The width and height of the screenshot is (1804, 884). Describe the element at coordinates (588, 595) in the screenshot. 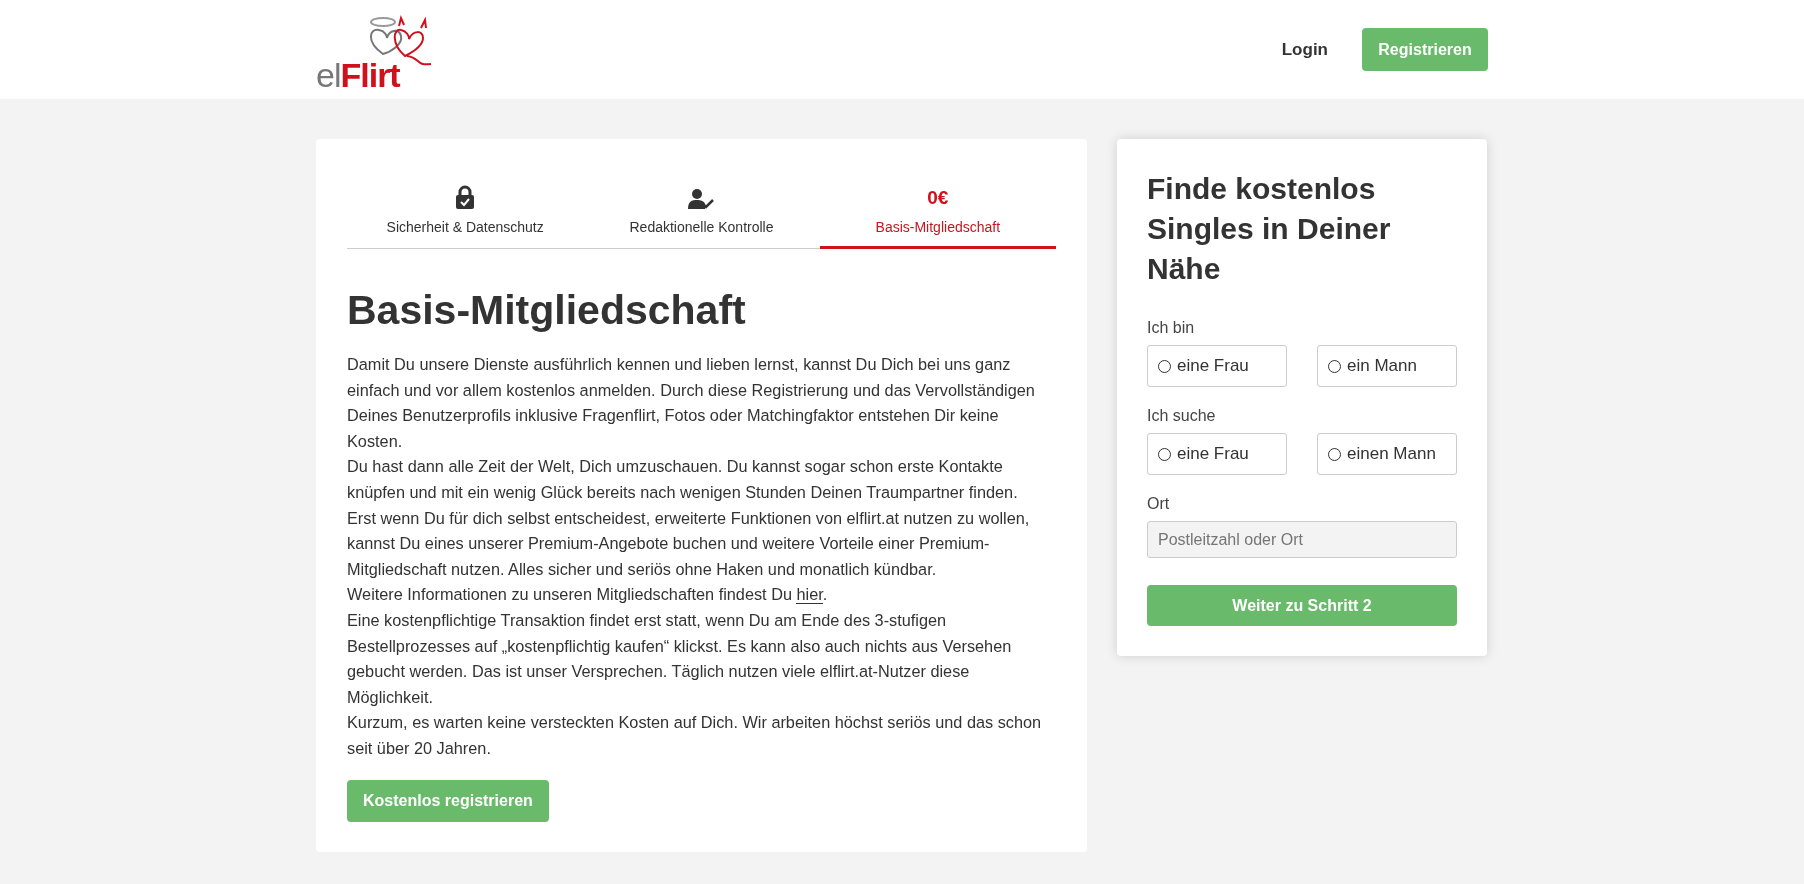

I see `paragraph: Weitere Informationen zu unseren Mitgliedschaften findest Du hier.` at that location.